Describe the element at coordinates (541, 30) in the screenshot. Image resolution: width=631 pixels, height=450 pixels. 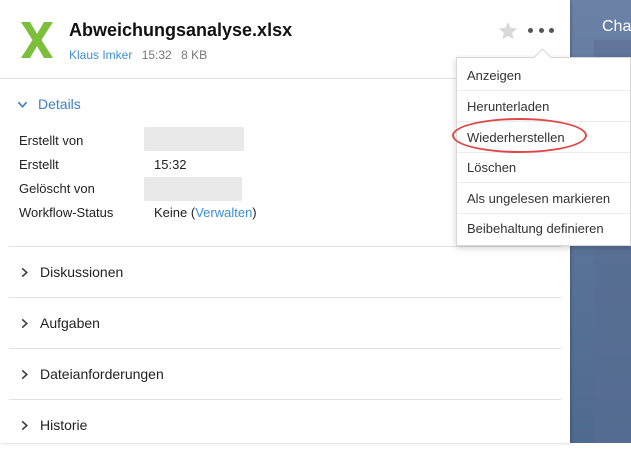
I see `more-dots-icon` at that location.